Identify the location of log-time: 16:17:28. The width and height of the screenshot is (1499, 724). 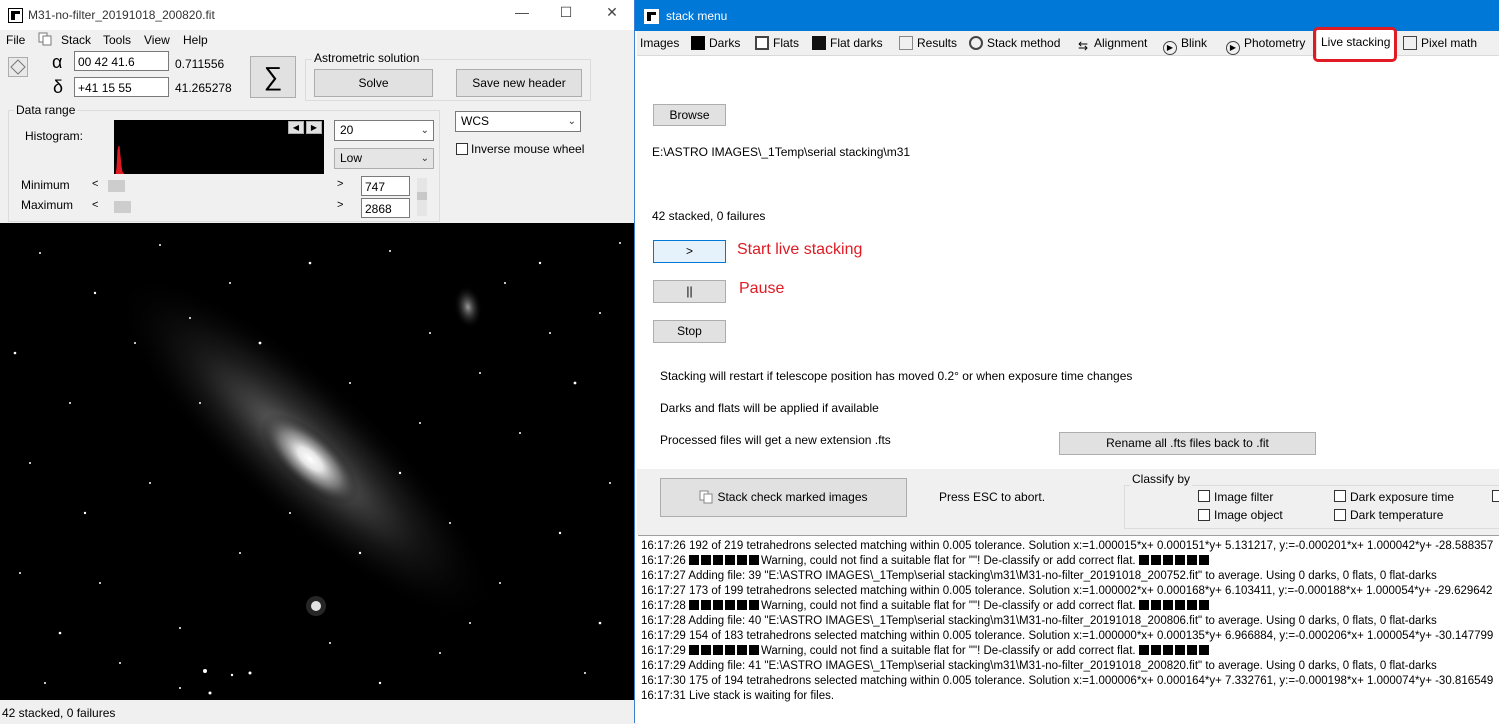
(663, 606).